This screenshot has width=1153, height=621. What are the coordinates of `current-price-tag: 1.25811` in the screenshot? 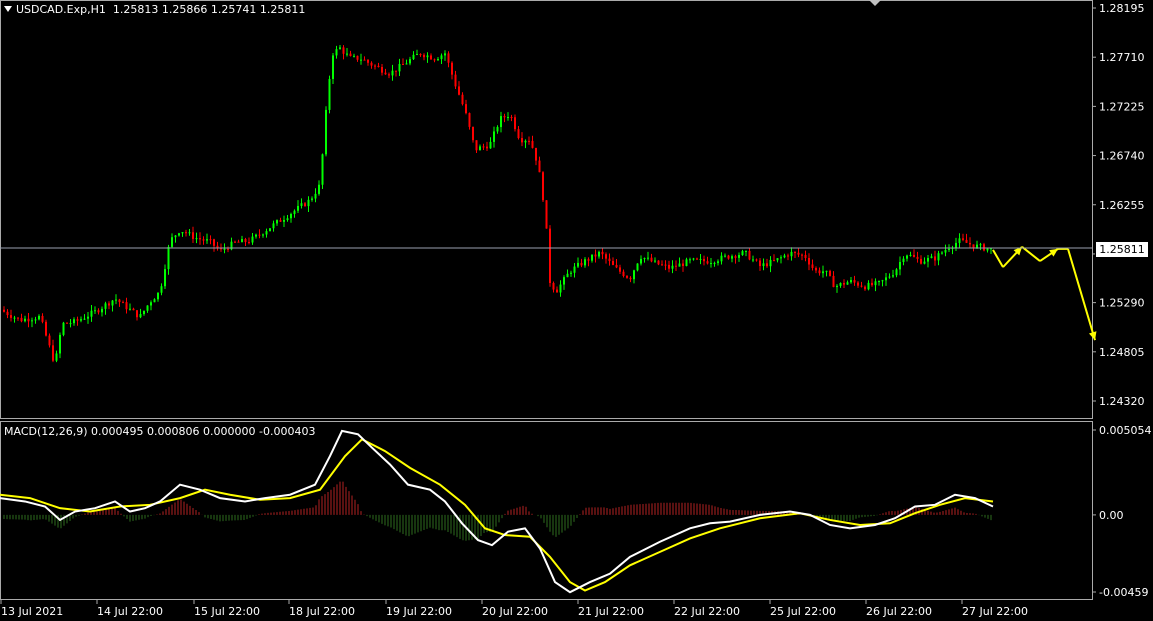 It's located at (1122, 249).